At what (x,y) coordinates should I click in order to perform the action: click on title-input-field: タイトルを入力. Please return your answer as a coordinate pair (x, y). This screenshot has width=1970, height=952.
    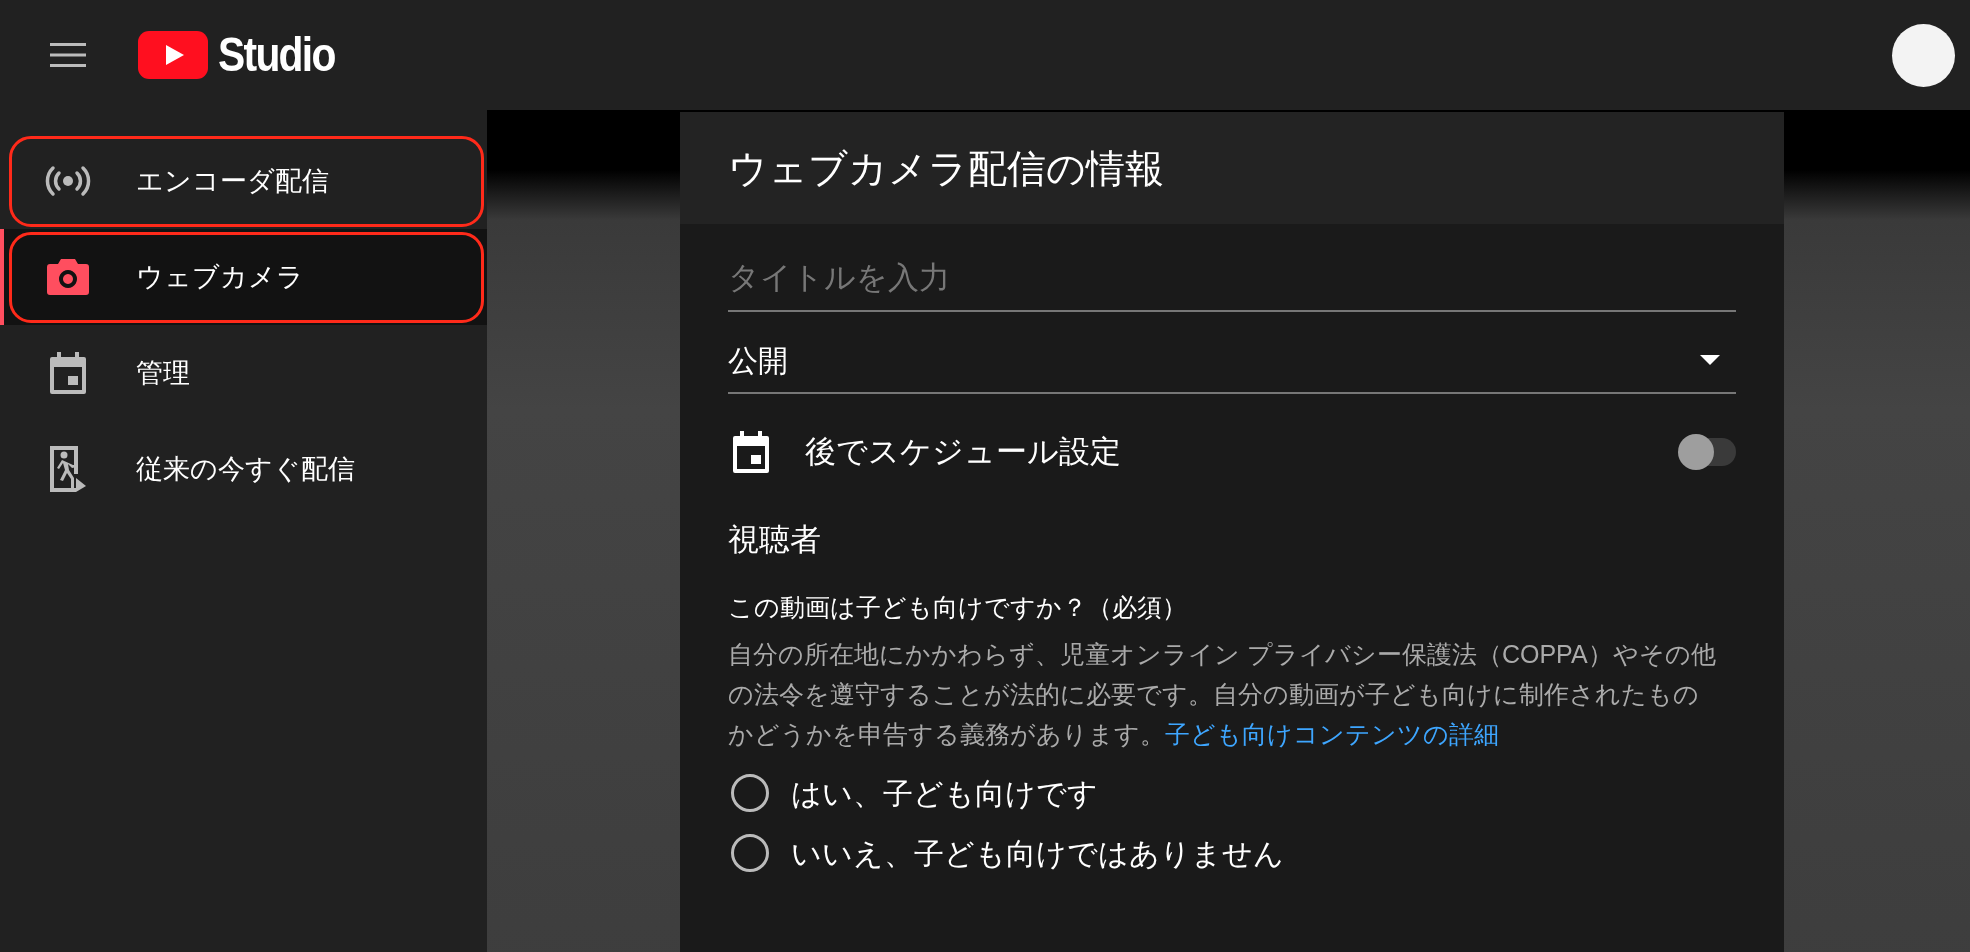
    Looking at the image, I should click on (1232, 279).